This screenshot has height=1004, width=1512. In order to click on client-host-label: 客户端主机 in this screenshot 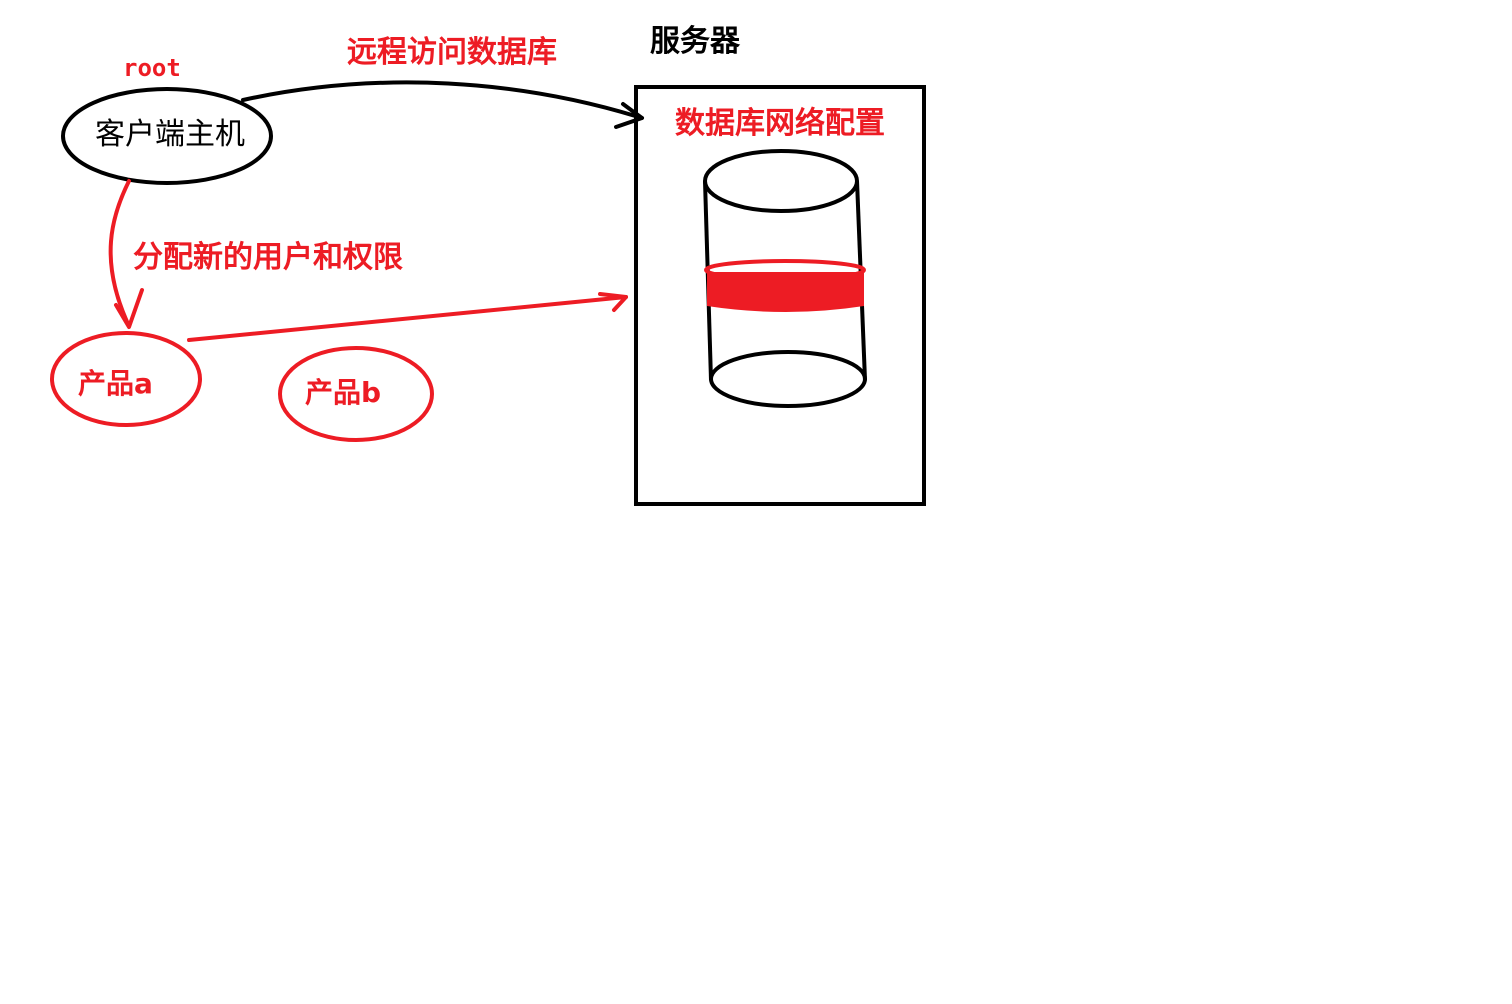, I will do `click(170, 134)`.